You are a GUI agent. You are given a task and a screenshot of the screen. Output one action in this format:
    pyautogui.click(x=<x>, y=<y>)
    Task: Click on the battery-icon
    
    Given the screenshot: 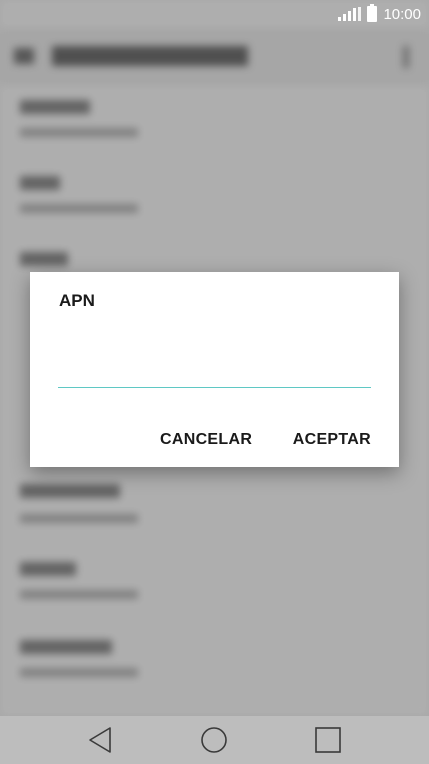 What is the action you would take?
    pyautogui.click(x=372, y=13)
    